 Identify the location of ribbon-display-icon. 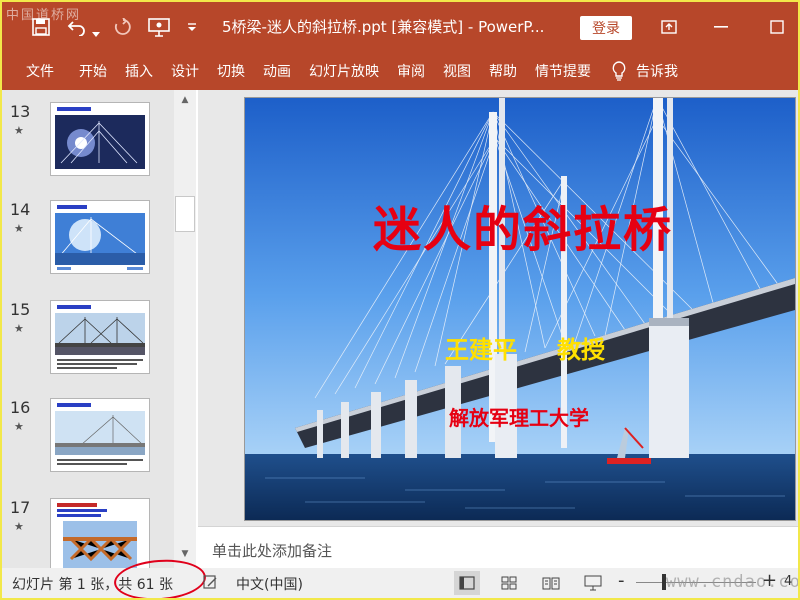
(669, 27).